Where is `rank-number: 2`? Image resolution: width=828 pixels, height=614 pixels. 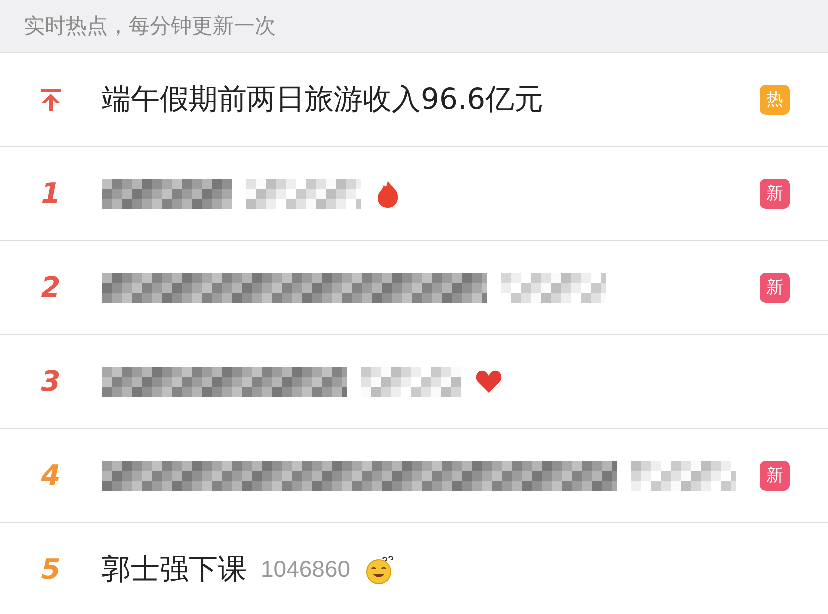 rank-number: 2 is located at coordinates (51, 287).